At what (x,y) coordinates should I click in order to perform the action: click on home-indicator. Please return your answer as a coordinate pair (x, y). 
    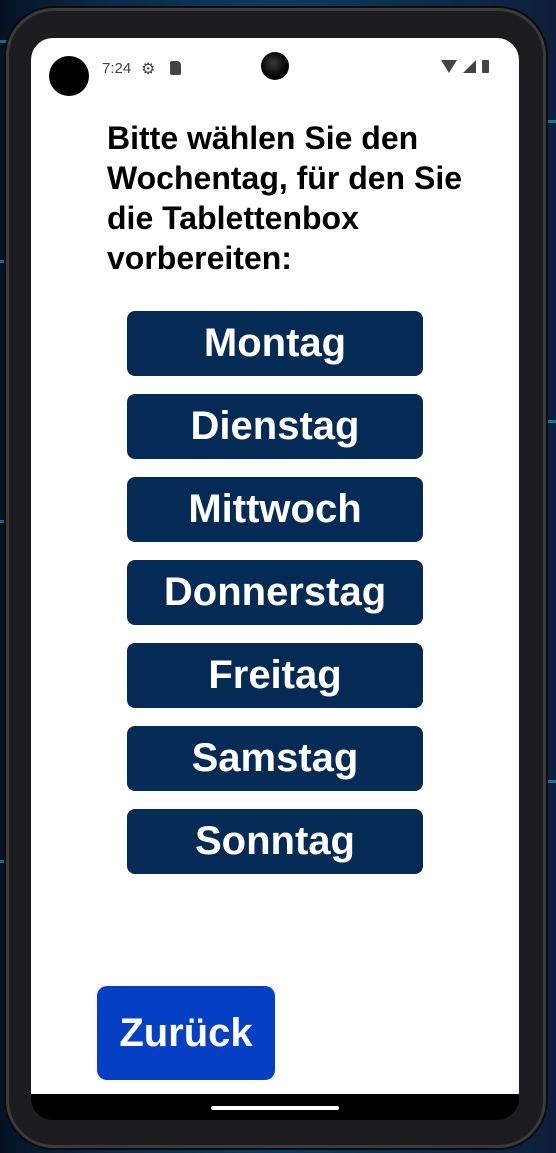
    Looking at the image, I should click on (275, 1108).